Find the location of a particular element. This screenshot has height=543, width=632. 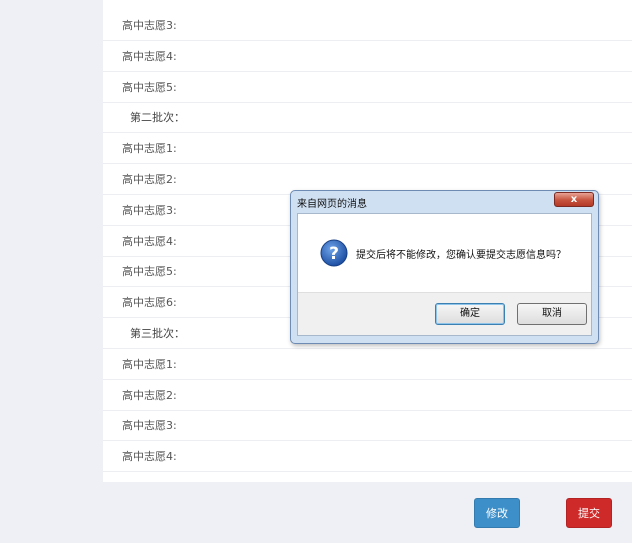

confirm-dialog: 来自网页的消息 x ? 提交后将不能修改，您确认要提交志愿信息吗？ 确定 取消 is located at coordinates (444, 267).